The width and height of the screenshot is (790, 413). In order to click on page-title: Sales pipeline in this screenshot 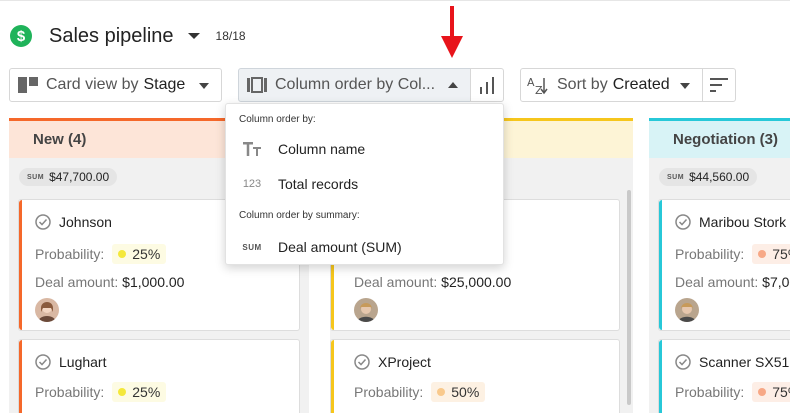, I will do `click(111, 36)`.